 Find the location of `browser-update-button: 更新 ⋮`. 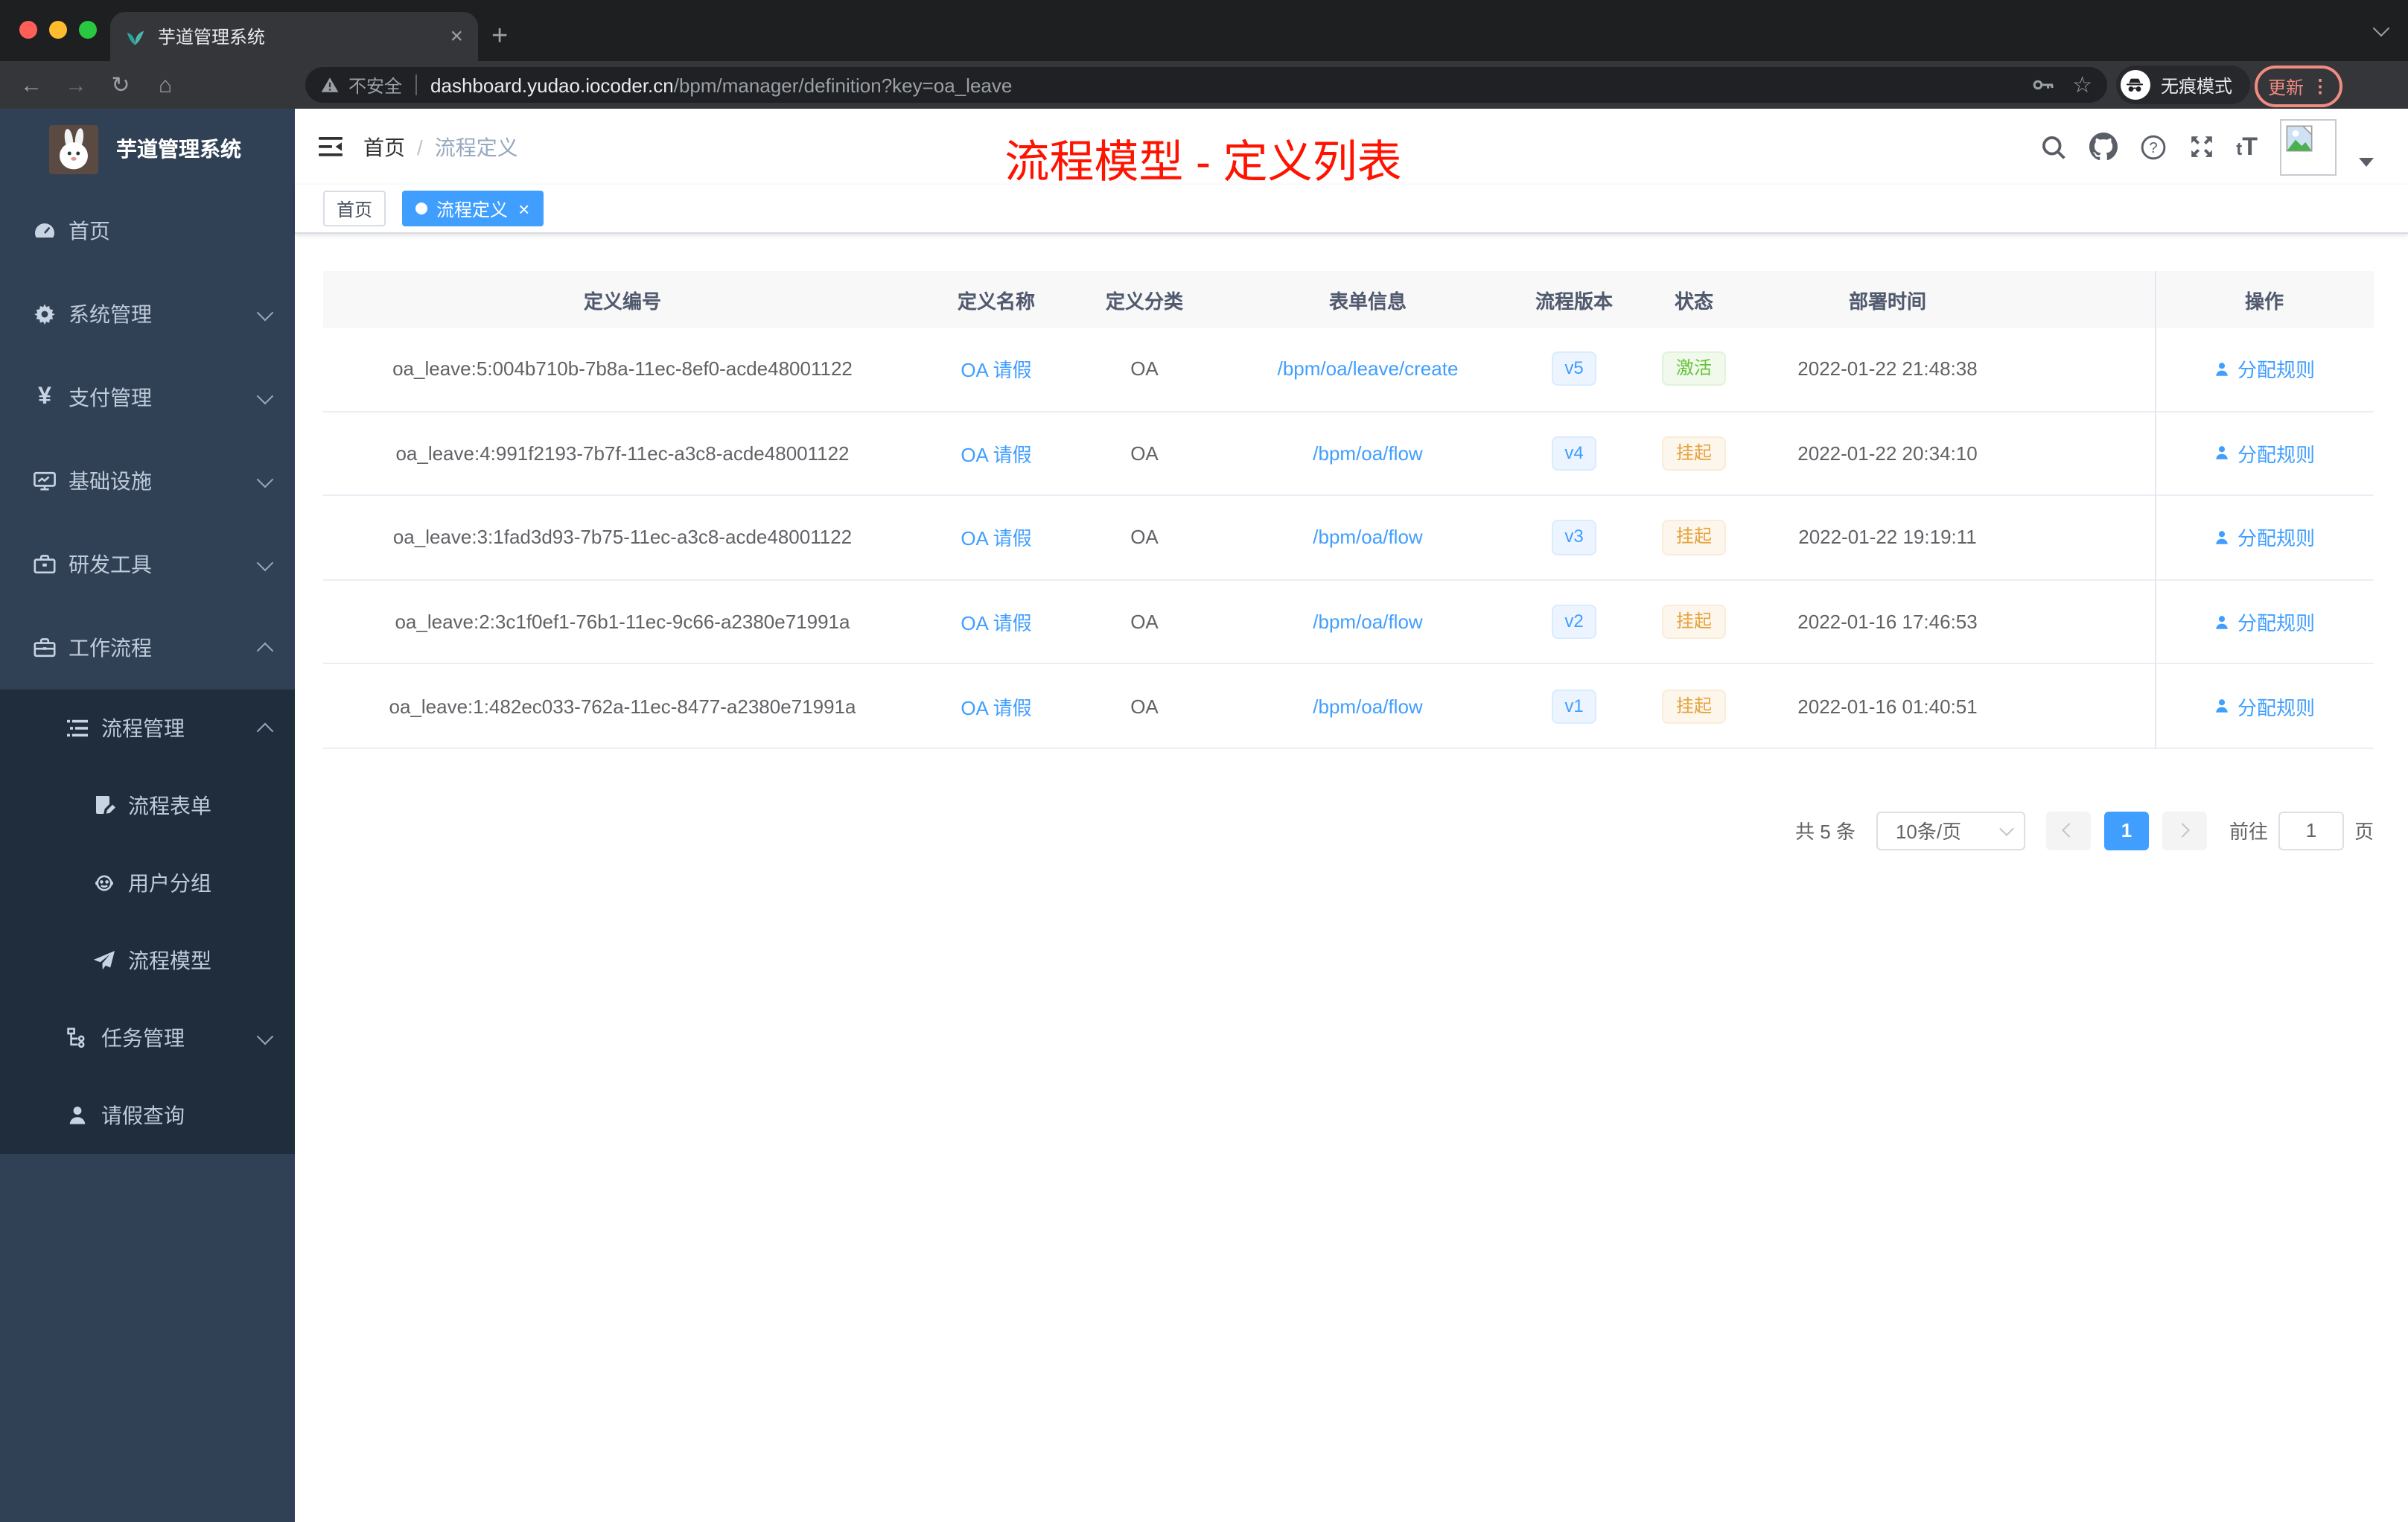

browser-update-button: 更新 ⋮ is located at coordinates (2298, 86).